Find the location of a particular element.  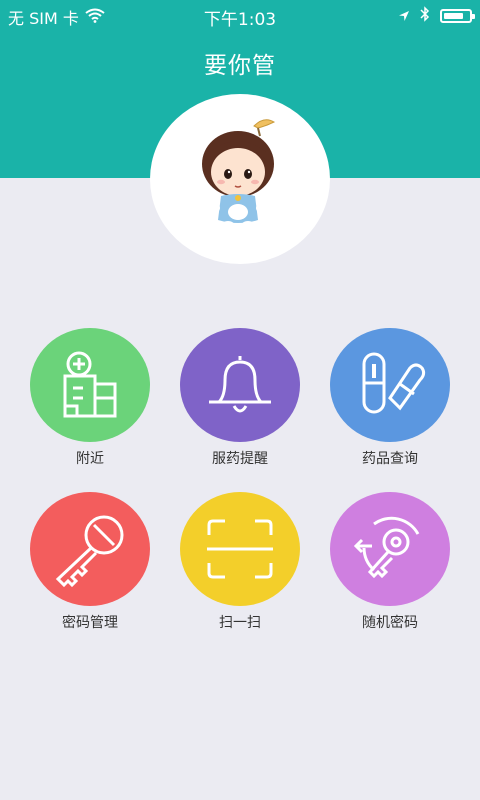

page-title: 要你管 is located at coordinates (240, 66).